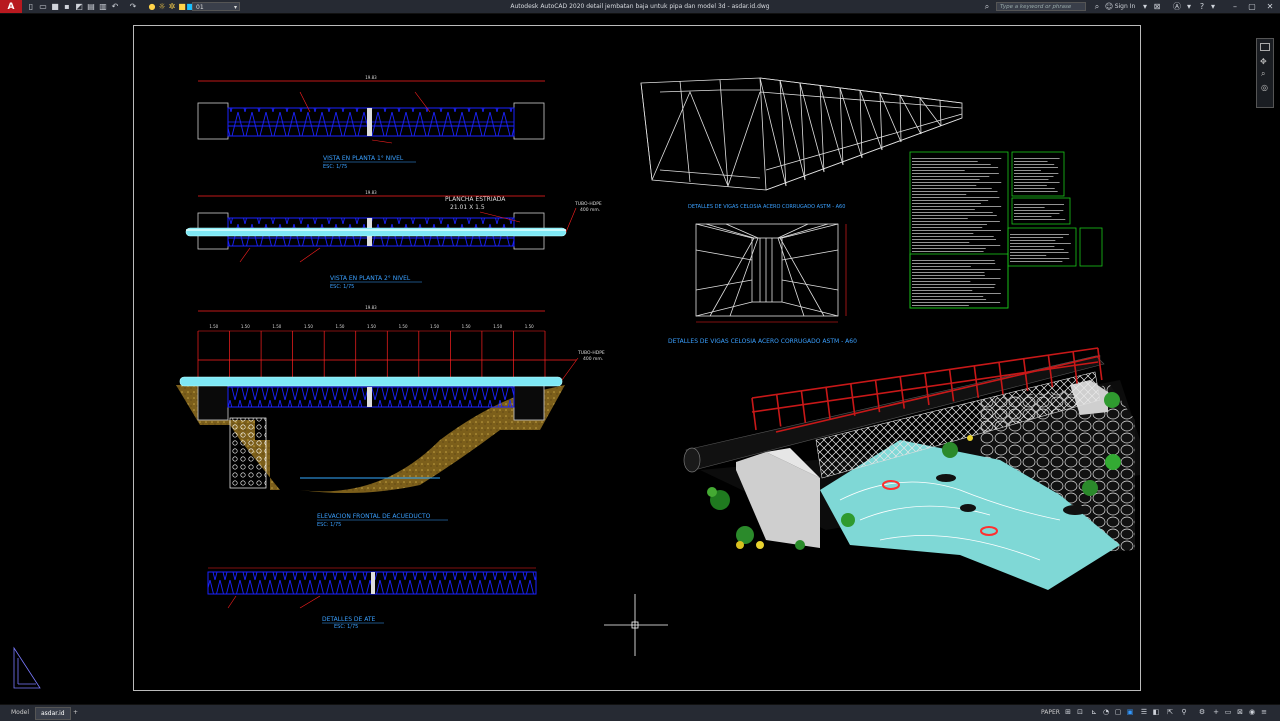 The image size is (1280, 721). Describe the element at coordinates (43, 6) in the screenshot. I see `open-file-icon: ▭` at that location.